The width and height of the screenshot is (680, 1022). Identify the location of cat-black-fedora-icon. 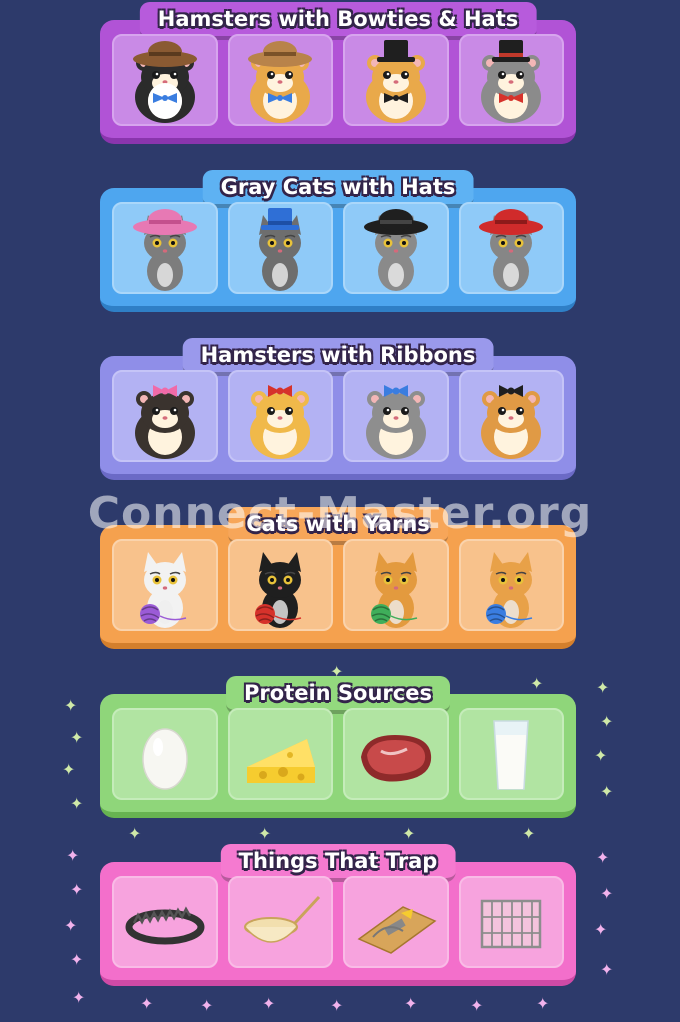
(396, 248).